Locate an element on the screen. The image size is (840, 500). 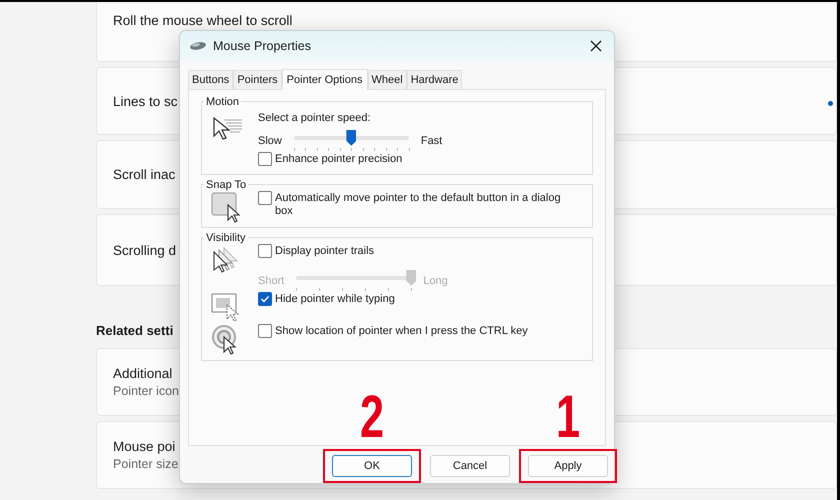
section-heading: Related setti is located at coordinates (135, 330).